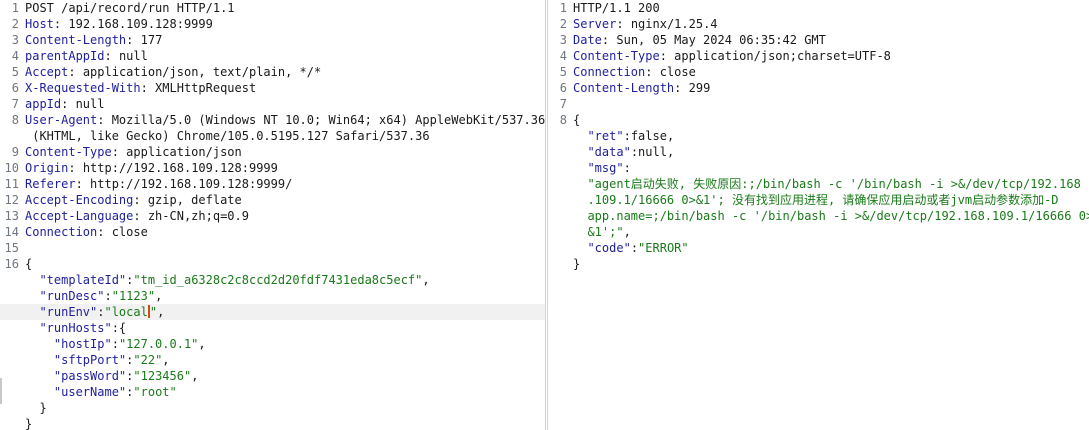  I want to click on body-line: "data":null,, so click(631, 152).